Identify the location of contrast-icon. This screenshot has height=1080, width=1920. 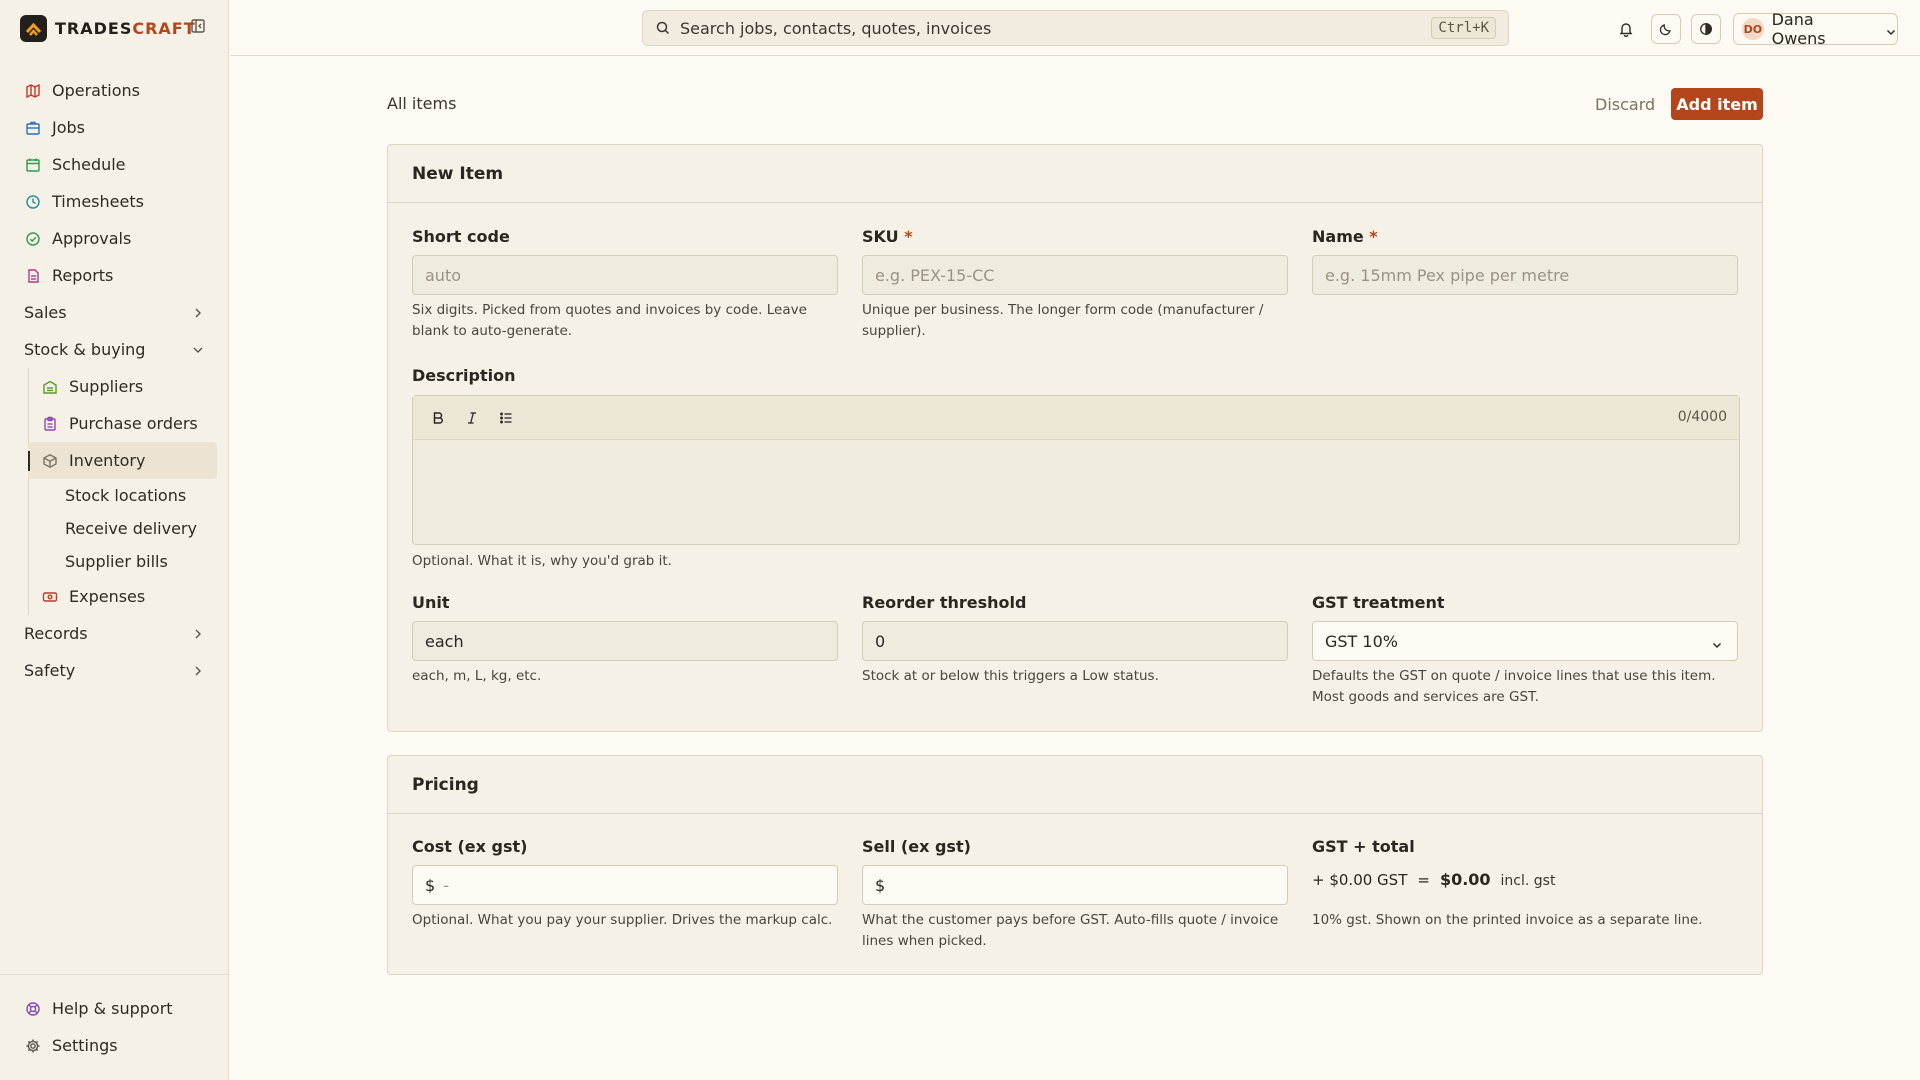
(1706, 29).